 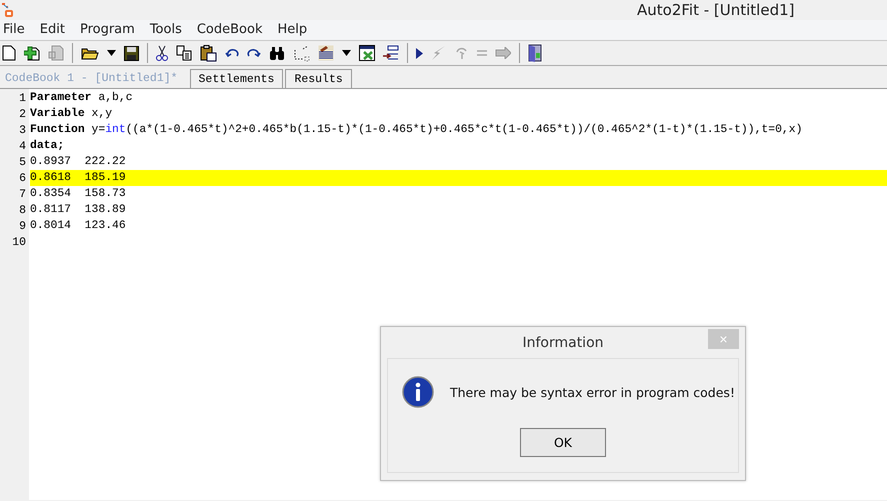 What do you see at coordinates (72, 114) in the screenshot?
I see `code-line: Variable x,y` at bounding box center [72, 114].